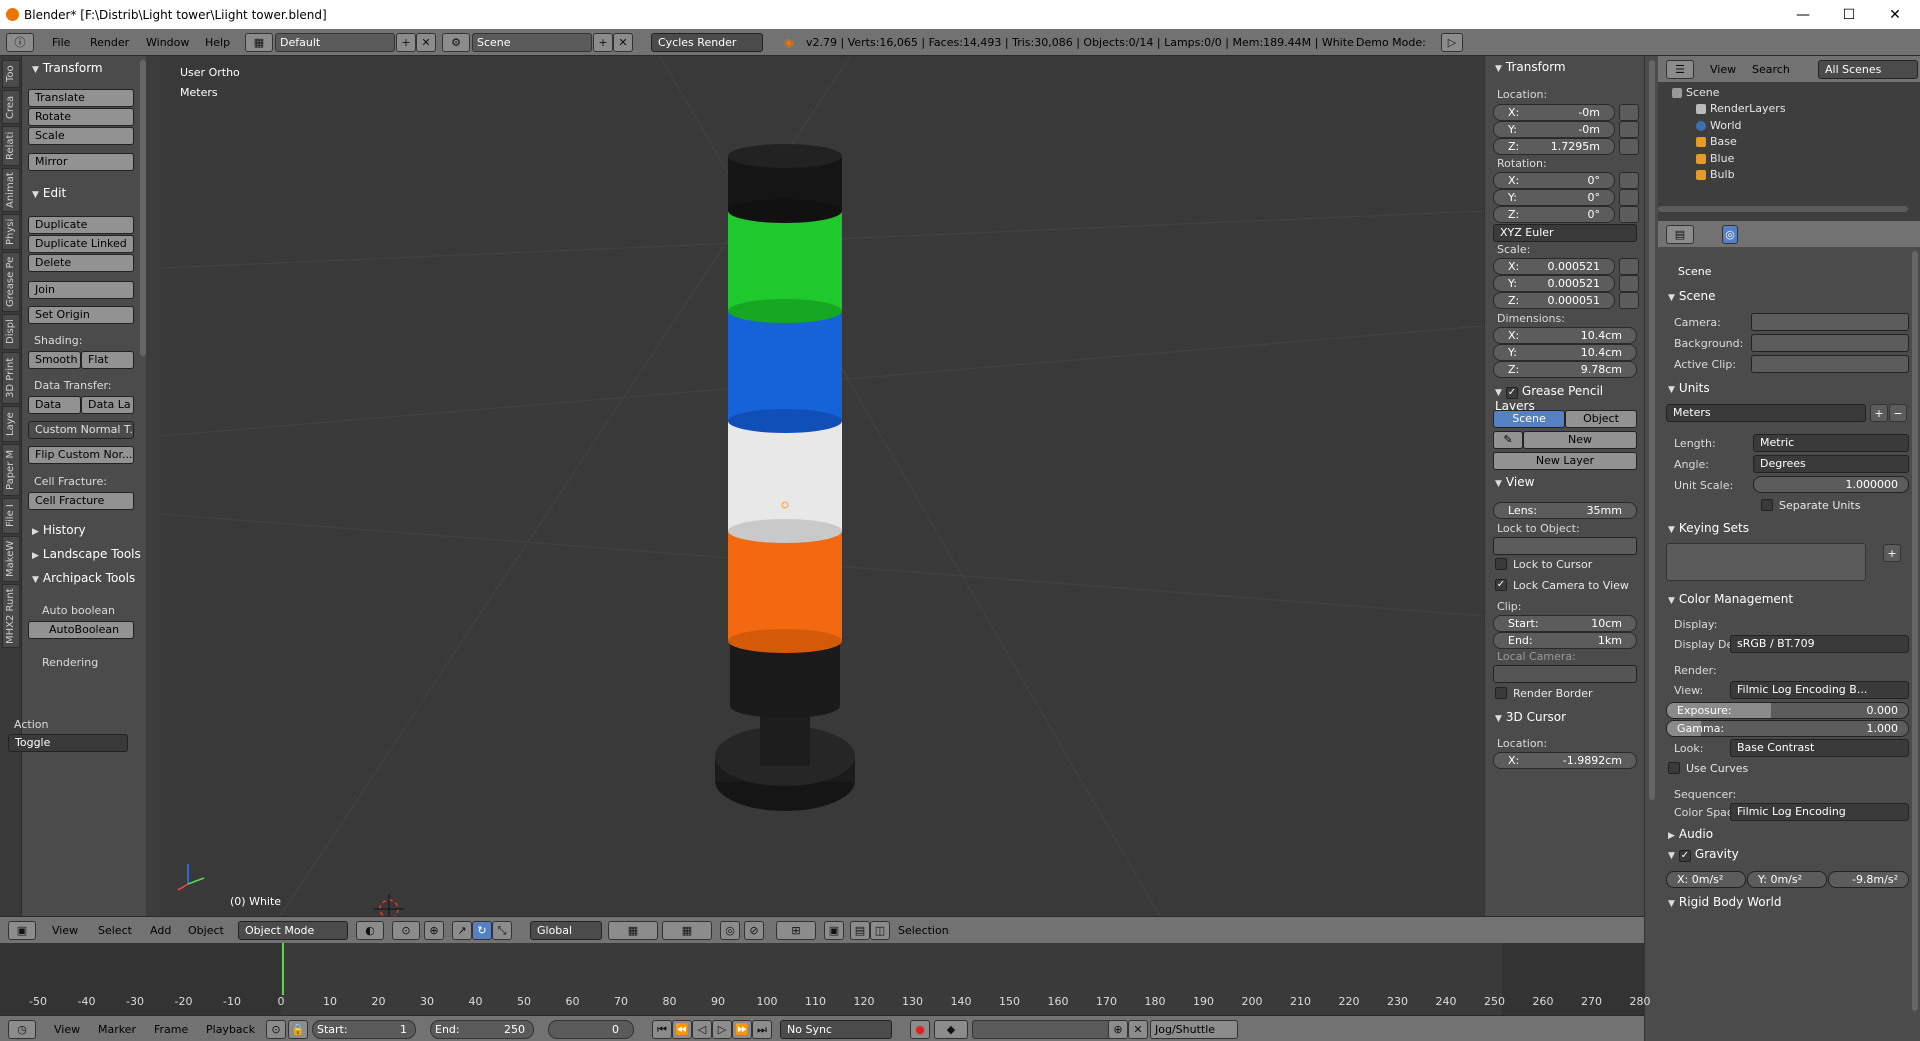 The image size is (1920, 1041). I want to click on gravity-panel-header: ▼ ✓ Gravity, so click(1703, 854).